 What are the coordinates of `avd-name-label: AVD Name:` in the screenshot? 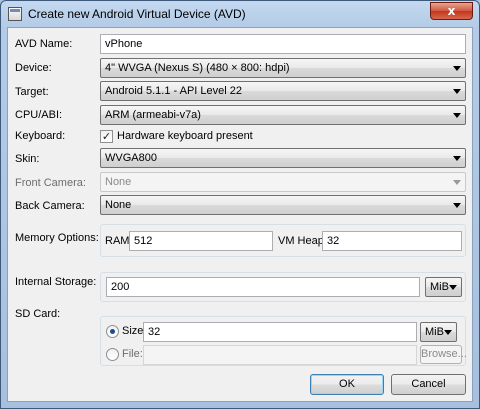 It's located at (44, 44).